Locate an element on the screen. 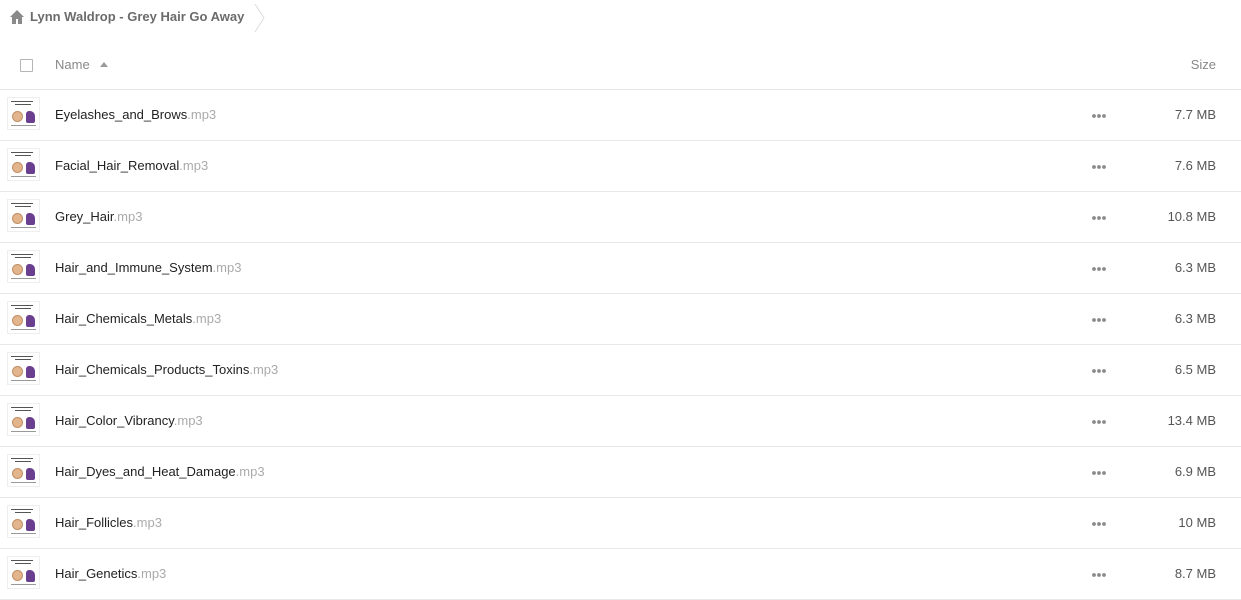 This screenshot has height=600, width=1241. file-size: 10 MB is located at coordinates (1197, 522).